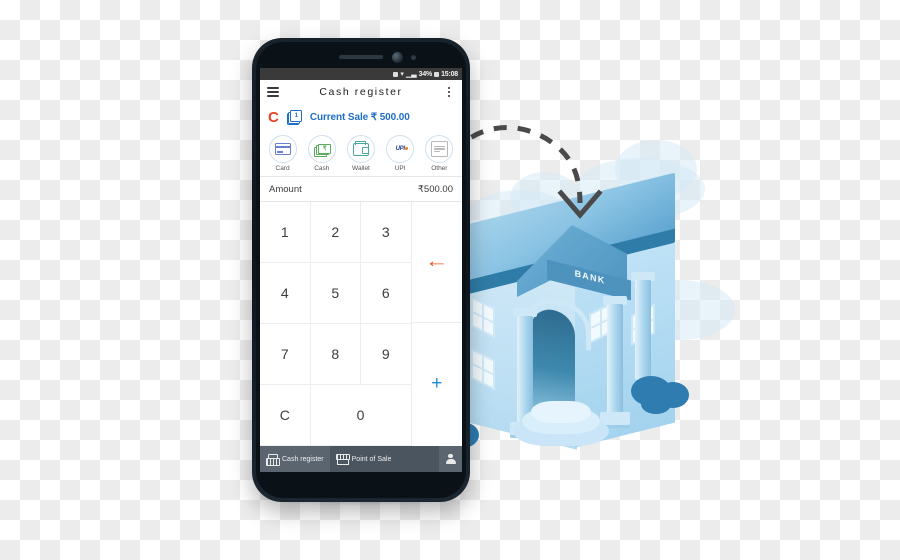  I want to click on sale-count: 1, so click(296, 116).